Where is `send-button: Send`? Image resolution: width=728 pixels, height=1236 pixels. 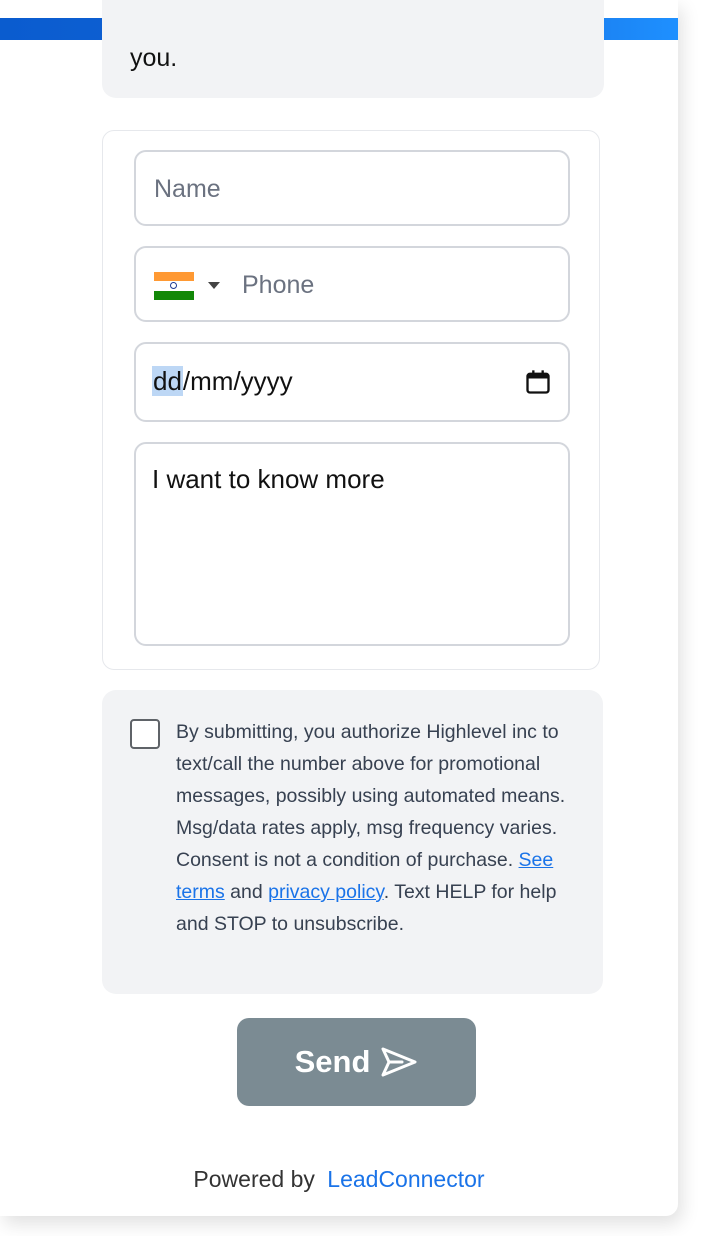 send-button: Send is located at coordinates (356, 1062).